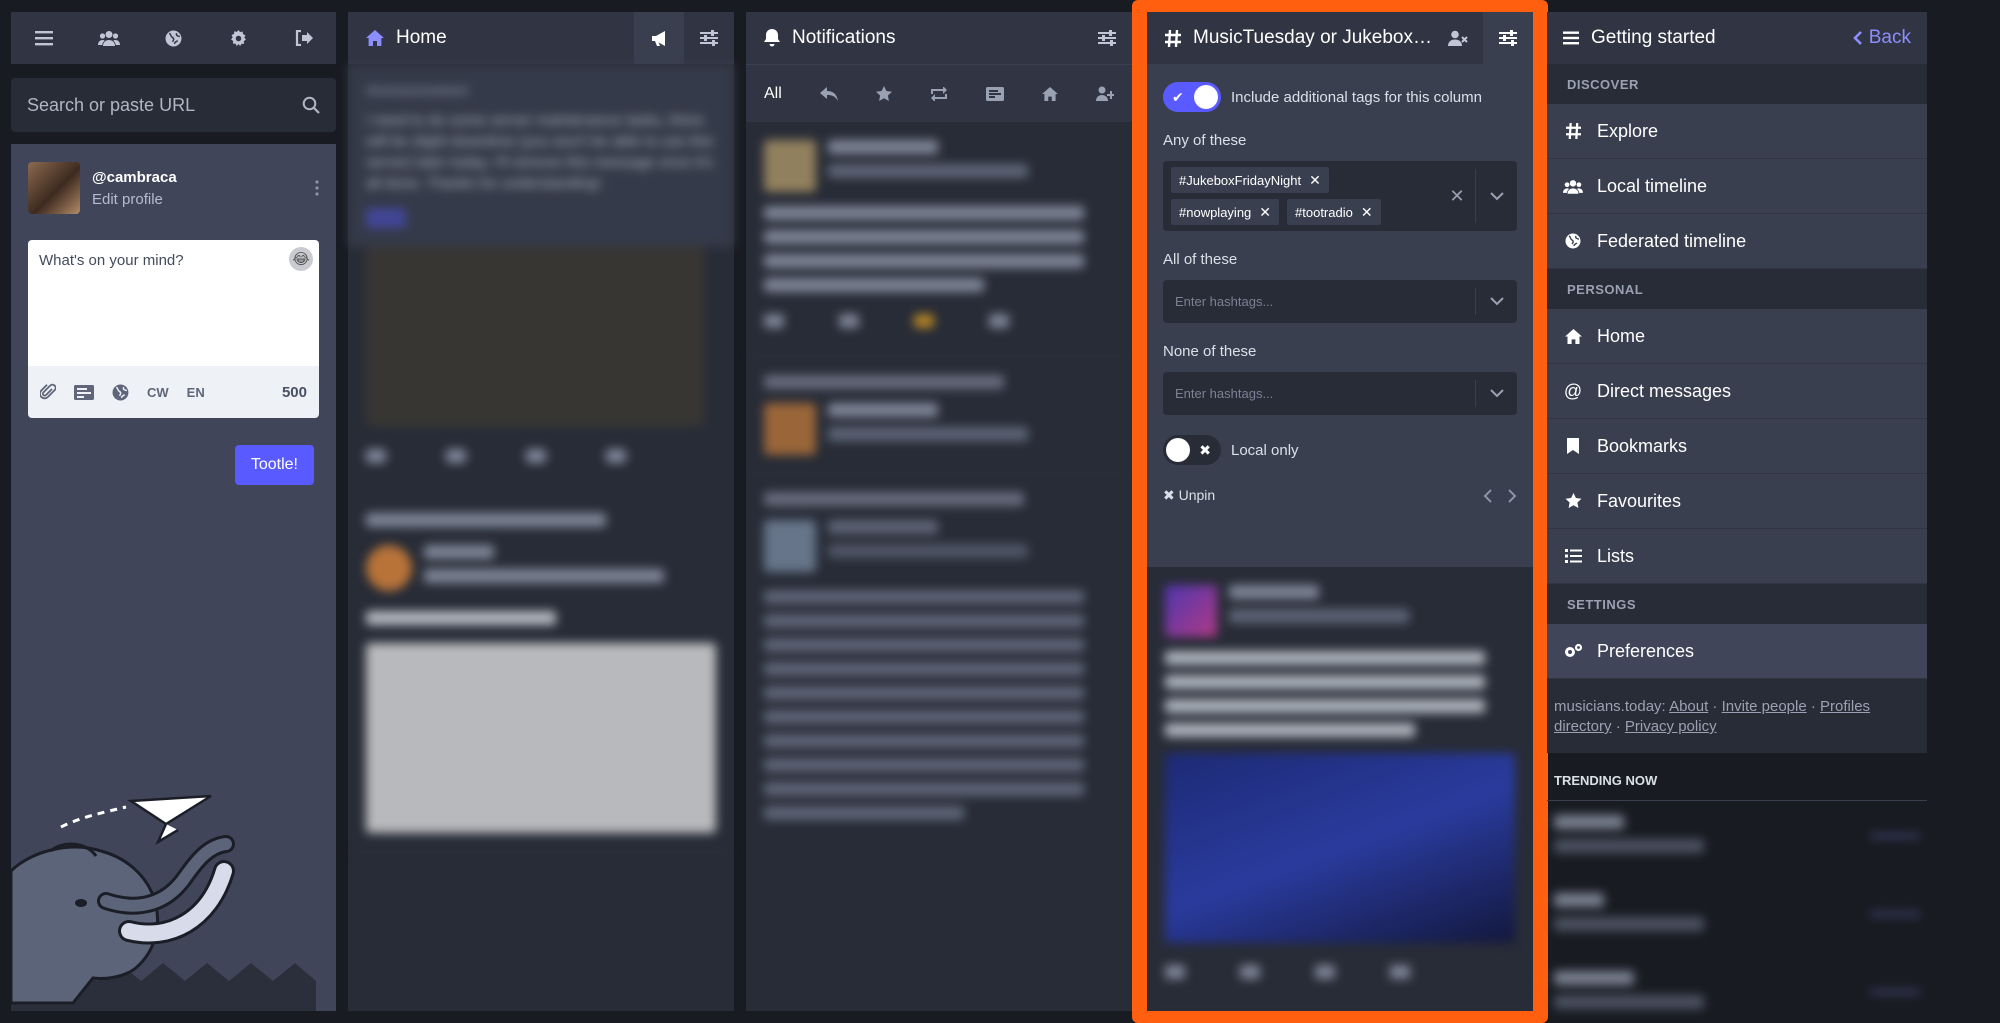 The image size is (2000, 1023). Describe the element at coordinates (1737, 651) in the screenshot. I see `nav-preferences: Preferences` at that location.